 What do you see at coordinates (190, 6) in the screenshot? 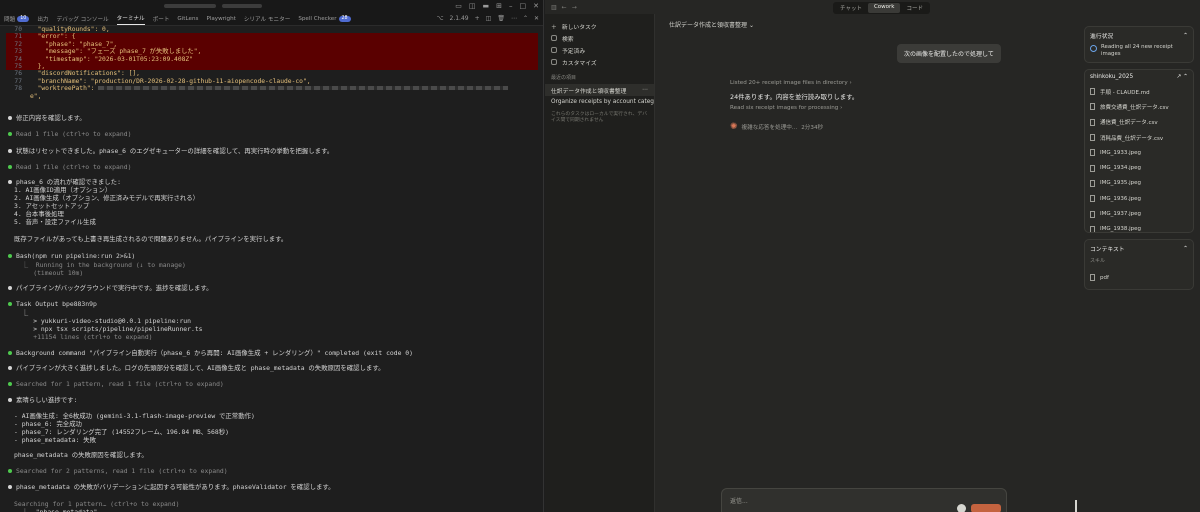
I see `redacted-title` at bounding box center [190, 6].